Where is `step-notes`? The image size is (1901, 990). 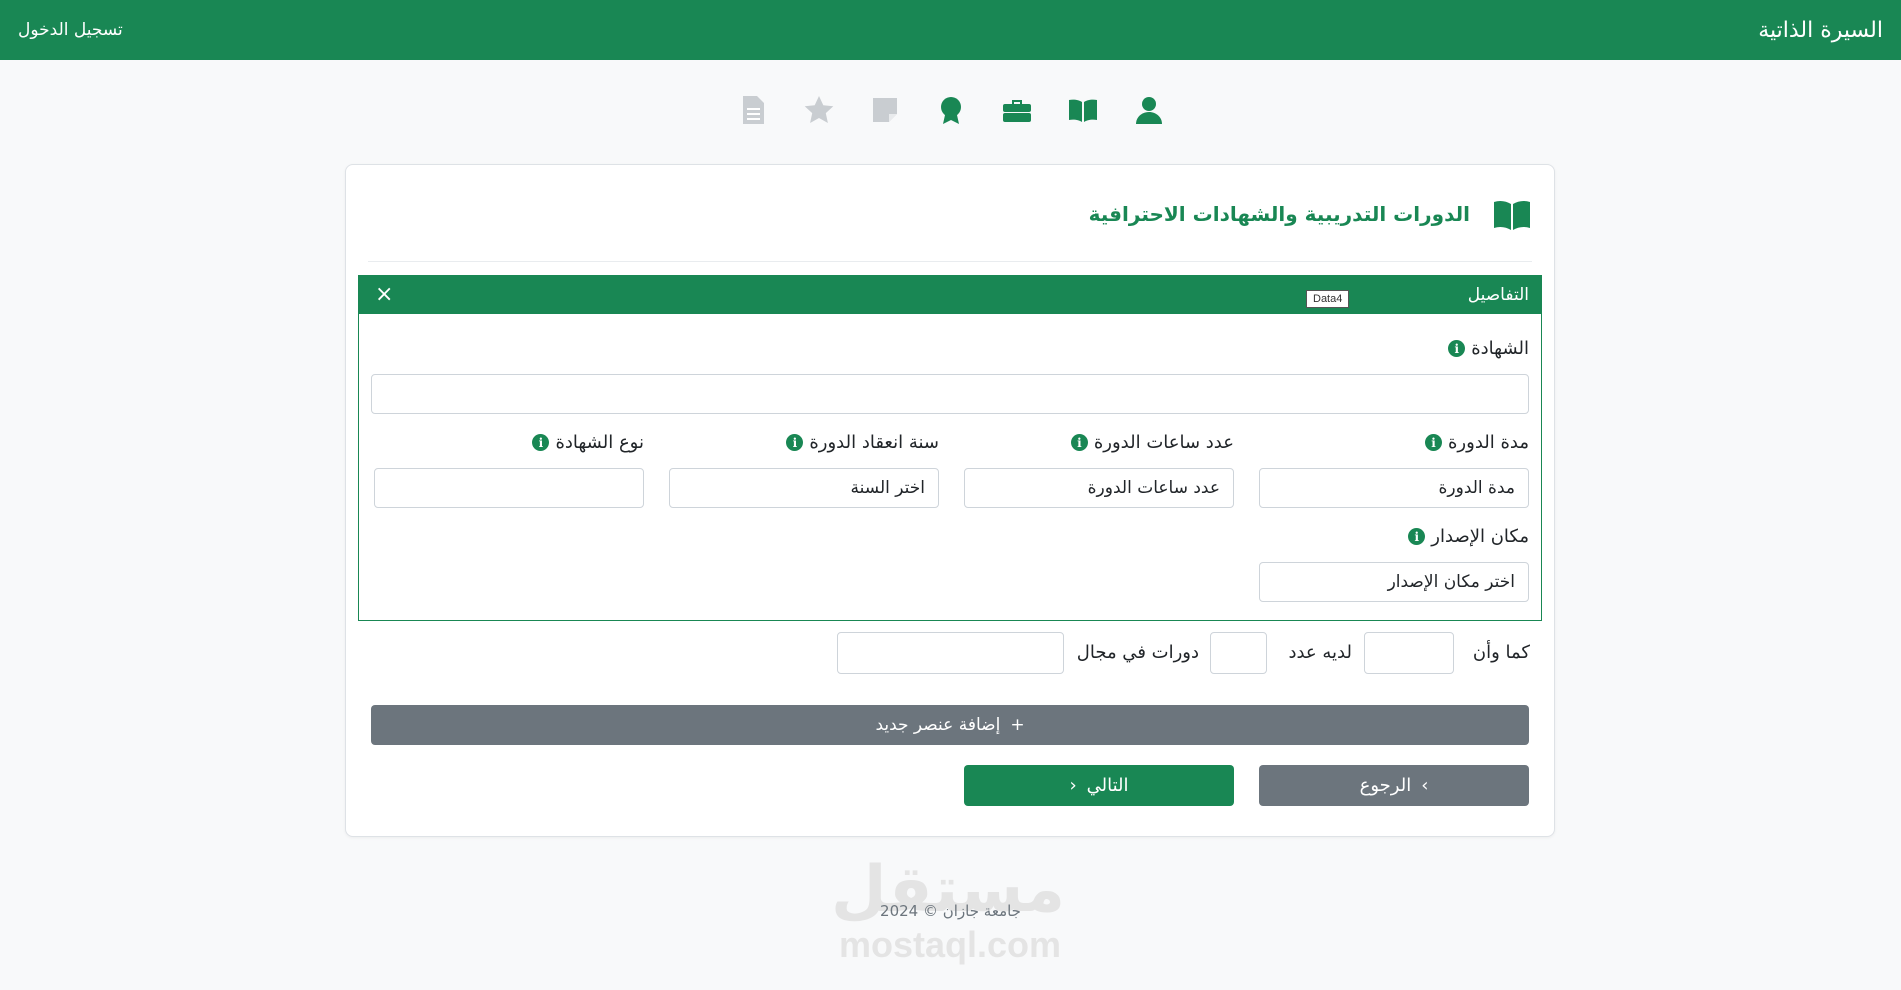 step-notes is located at coordinates (885, 110).